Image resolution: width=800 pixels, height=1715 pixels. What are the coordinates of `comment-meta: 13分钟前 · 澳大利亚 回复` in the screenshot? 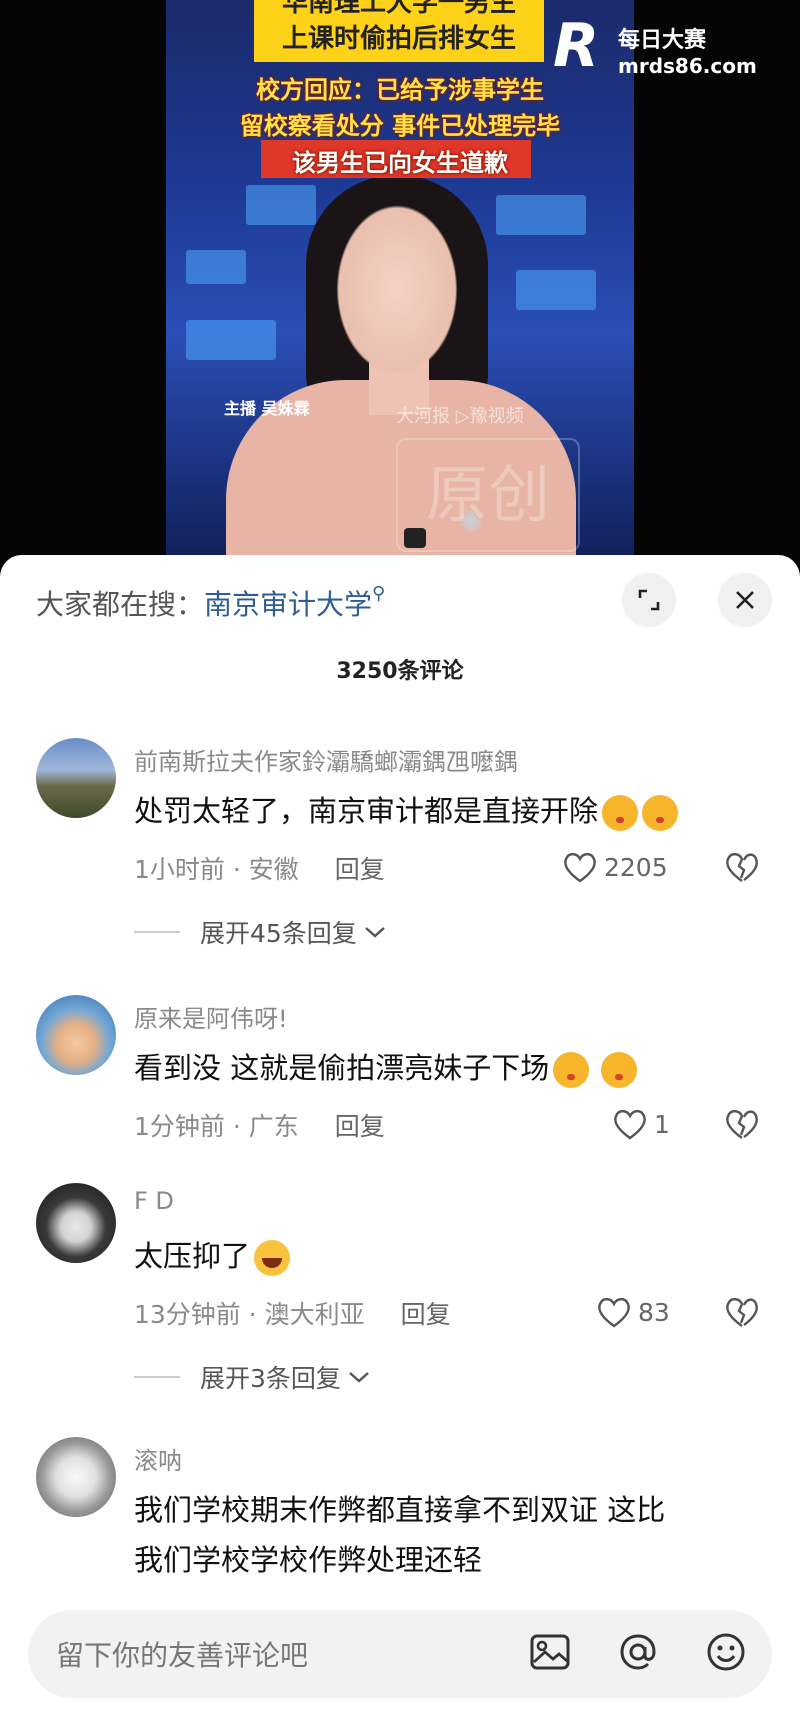 It's located at (292, 1313).